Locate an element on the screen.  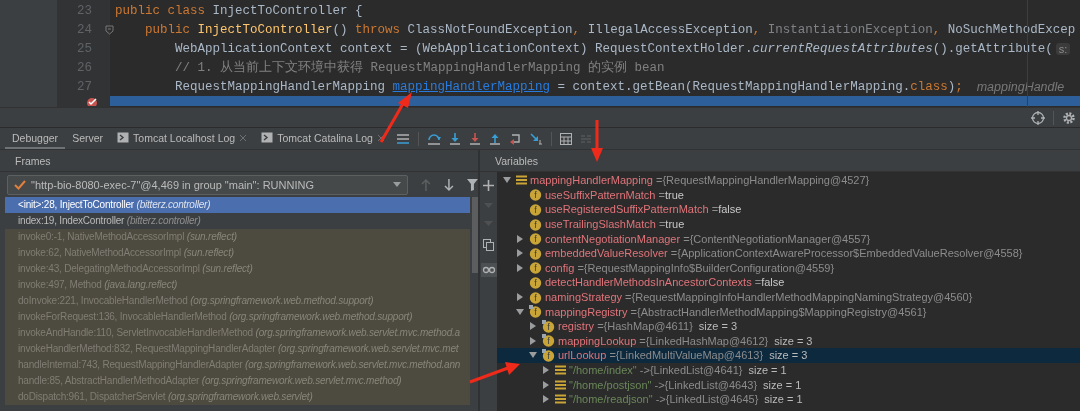
caret-icon is located at coordinates (397, 184).